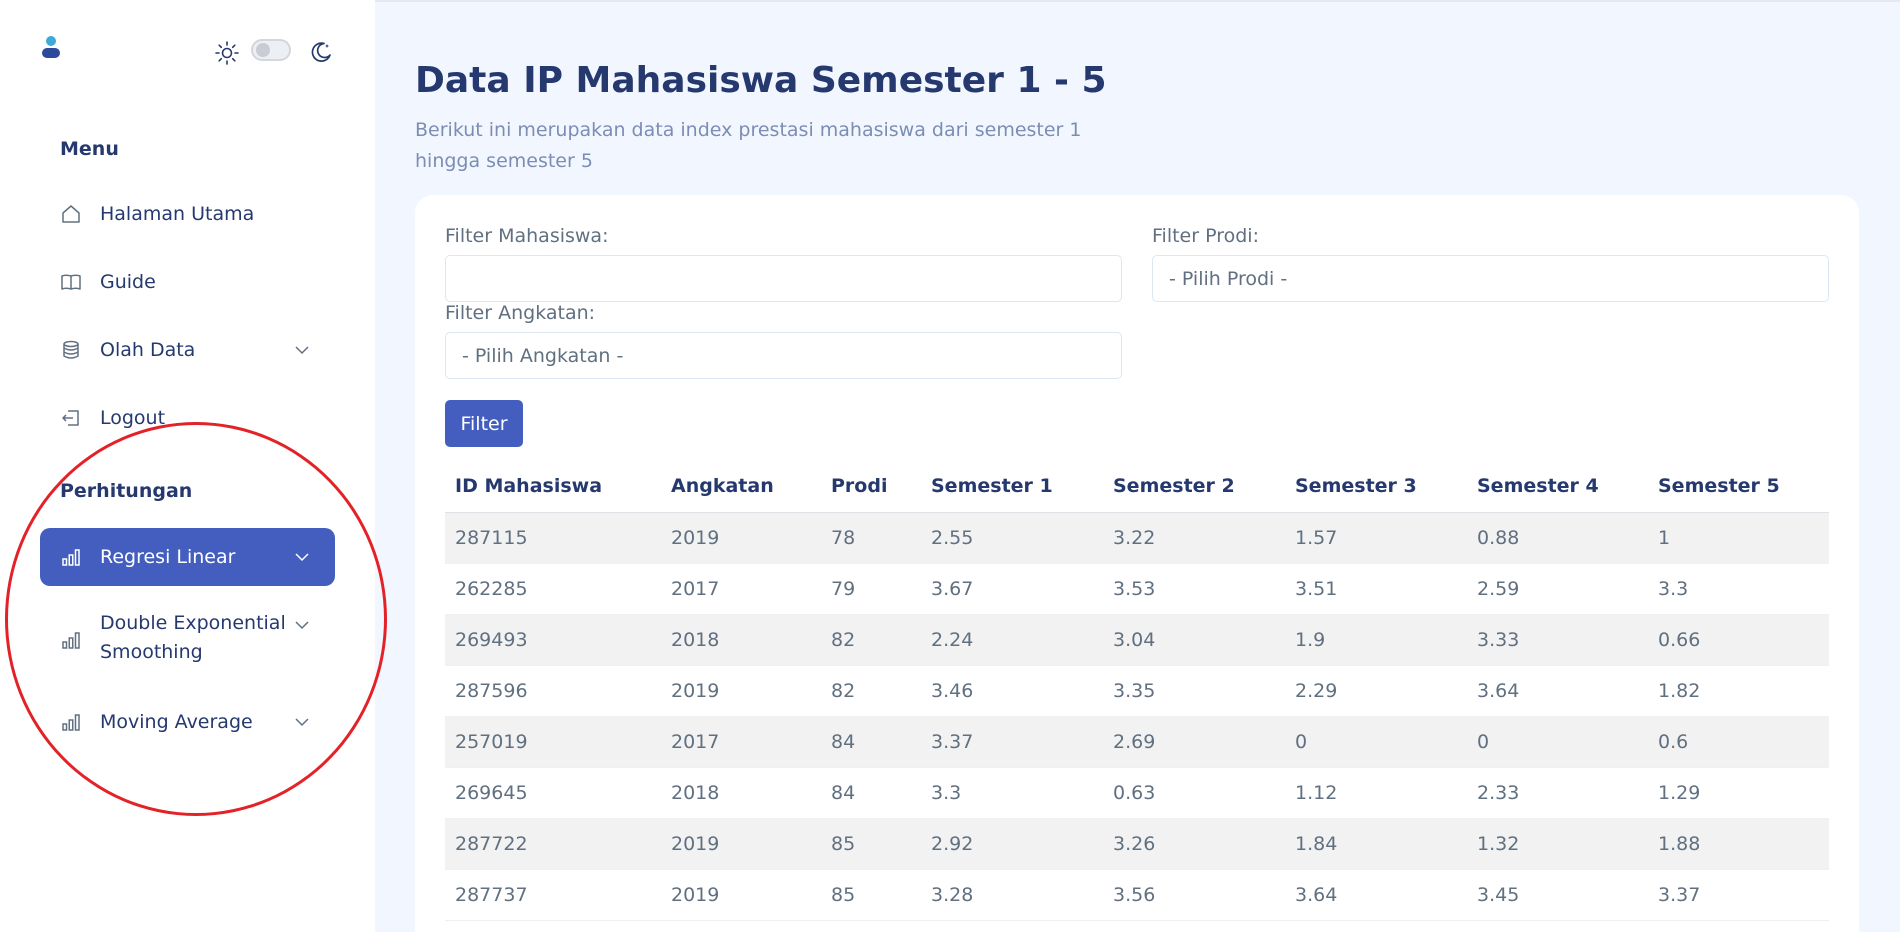 The width and height of the screenshot is (1900, 932). I want to click on table-cell: 3.28, so click(952, 894).